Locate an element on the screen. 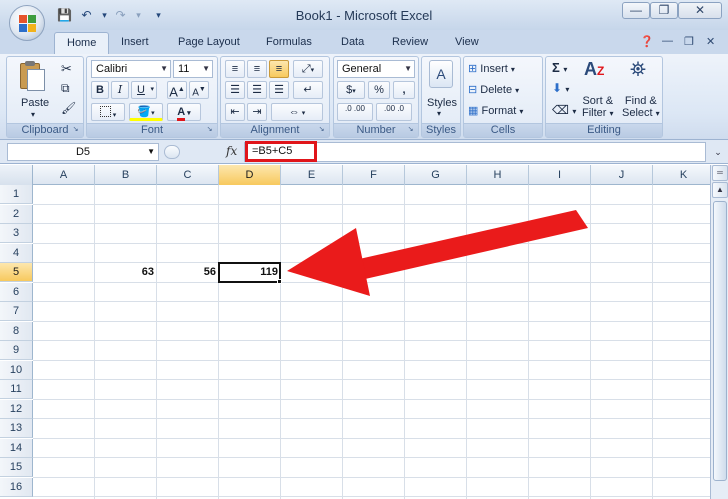 The height and width of the screenshot is (499, 728). tab-review: Review is located at coordinates (410, 42).